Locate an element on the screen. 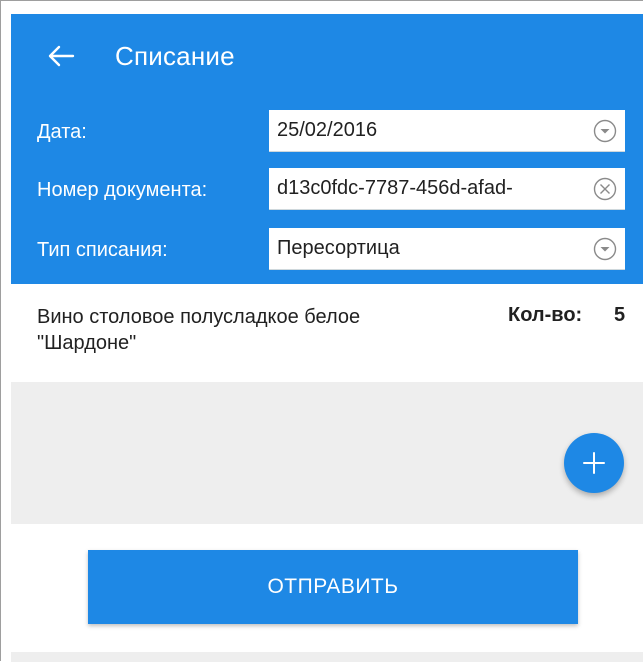 Image resolution: width=643 pixels, height=662 pixels. date-value: 25/02/2016 is located at coordinates (327, 130).